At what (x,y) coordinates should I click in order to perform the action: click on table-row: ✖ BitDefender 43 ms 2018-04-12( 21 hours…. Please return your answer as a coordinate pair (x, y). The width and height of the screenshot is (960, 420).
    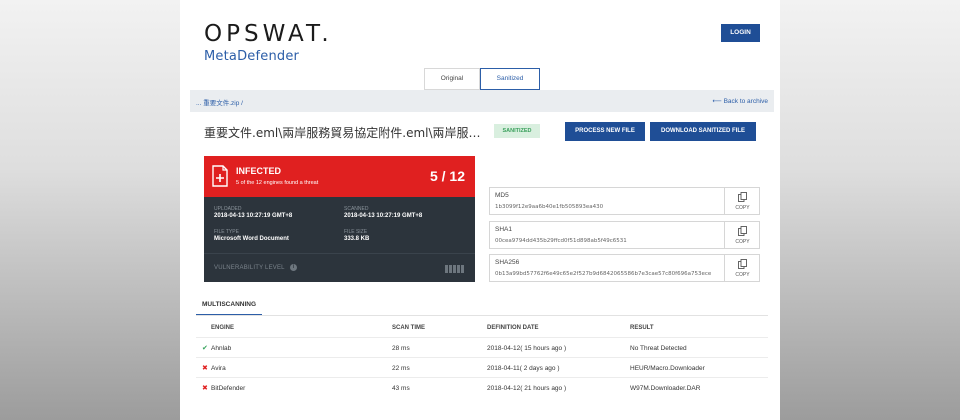
    Looking at the image, I should click on (482, 387).